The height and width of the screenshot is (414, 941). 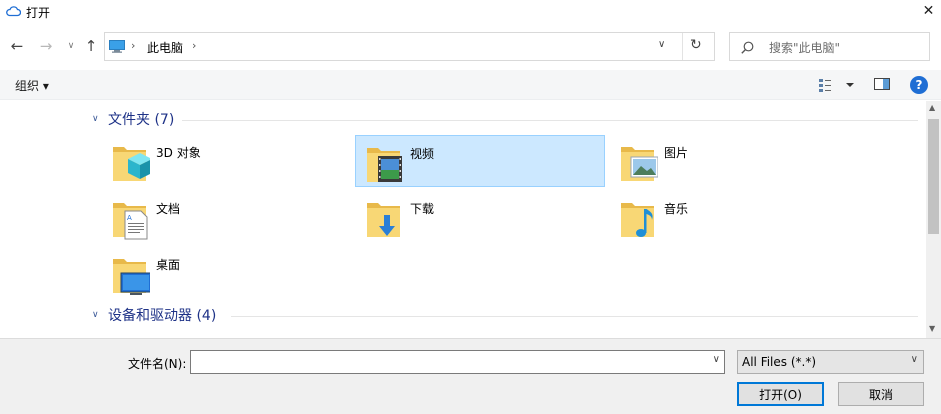 I want to click on search-placeholder: 搜索"此电脑", so click(x=805, y=48).